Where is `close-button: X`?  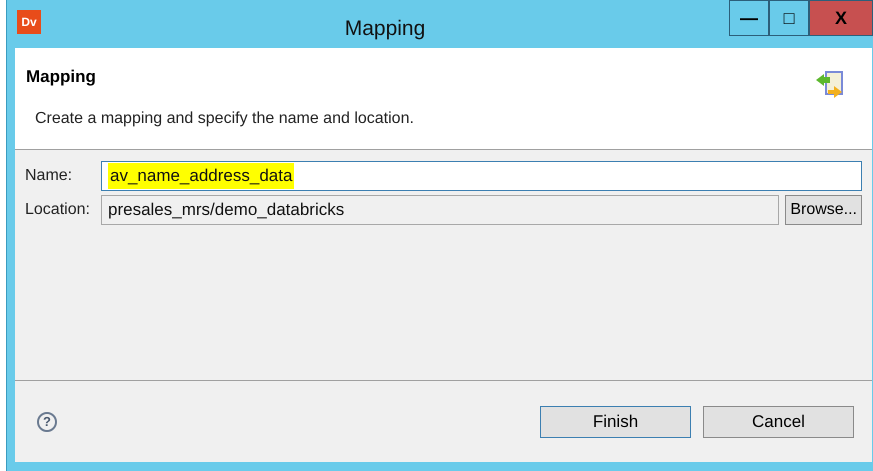
close-button: X is located at coordinates (841, 18).